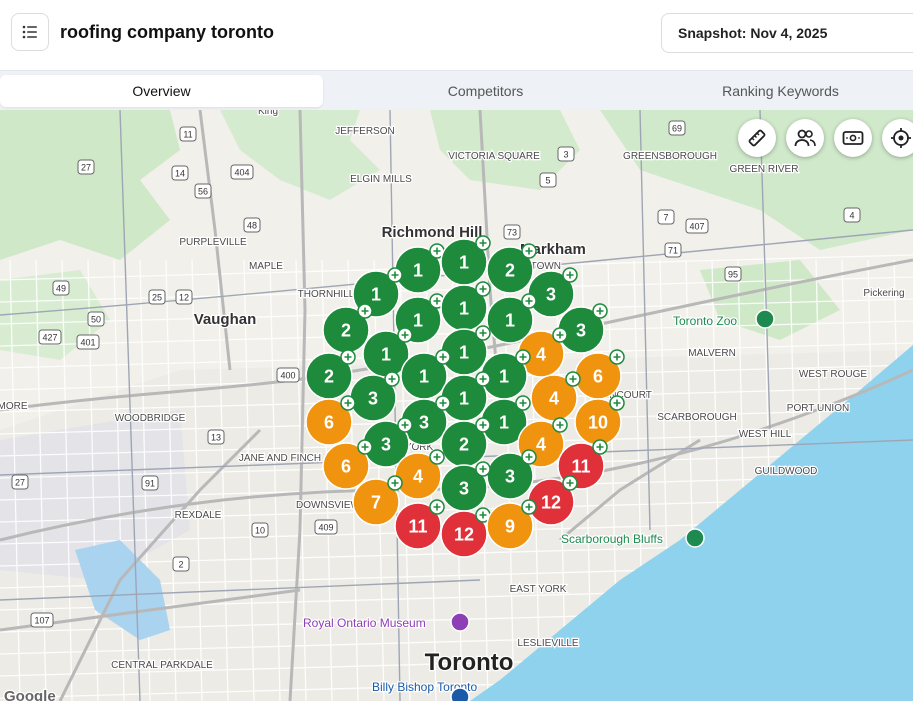 Image resolution: width=913 pixels, height=701 pixels. What do you see at coordinates (612, 539) in the screenshot?
I see `poi-label: Scarborough Bluffs` at bounding box center [612, 539].